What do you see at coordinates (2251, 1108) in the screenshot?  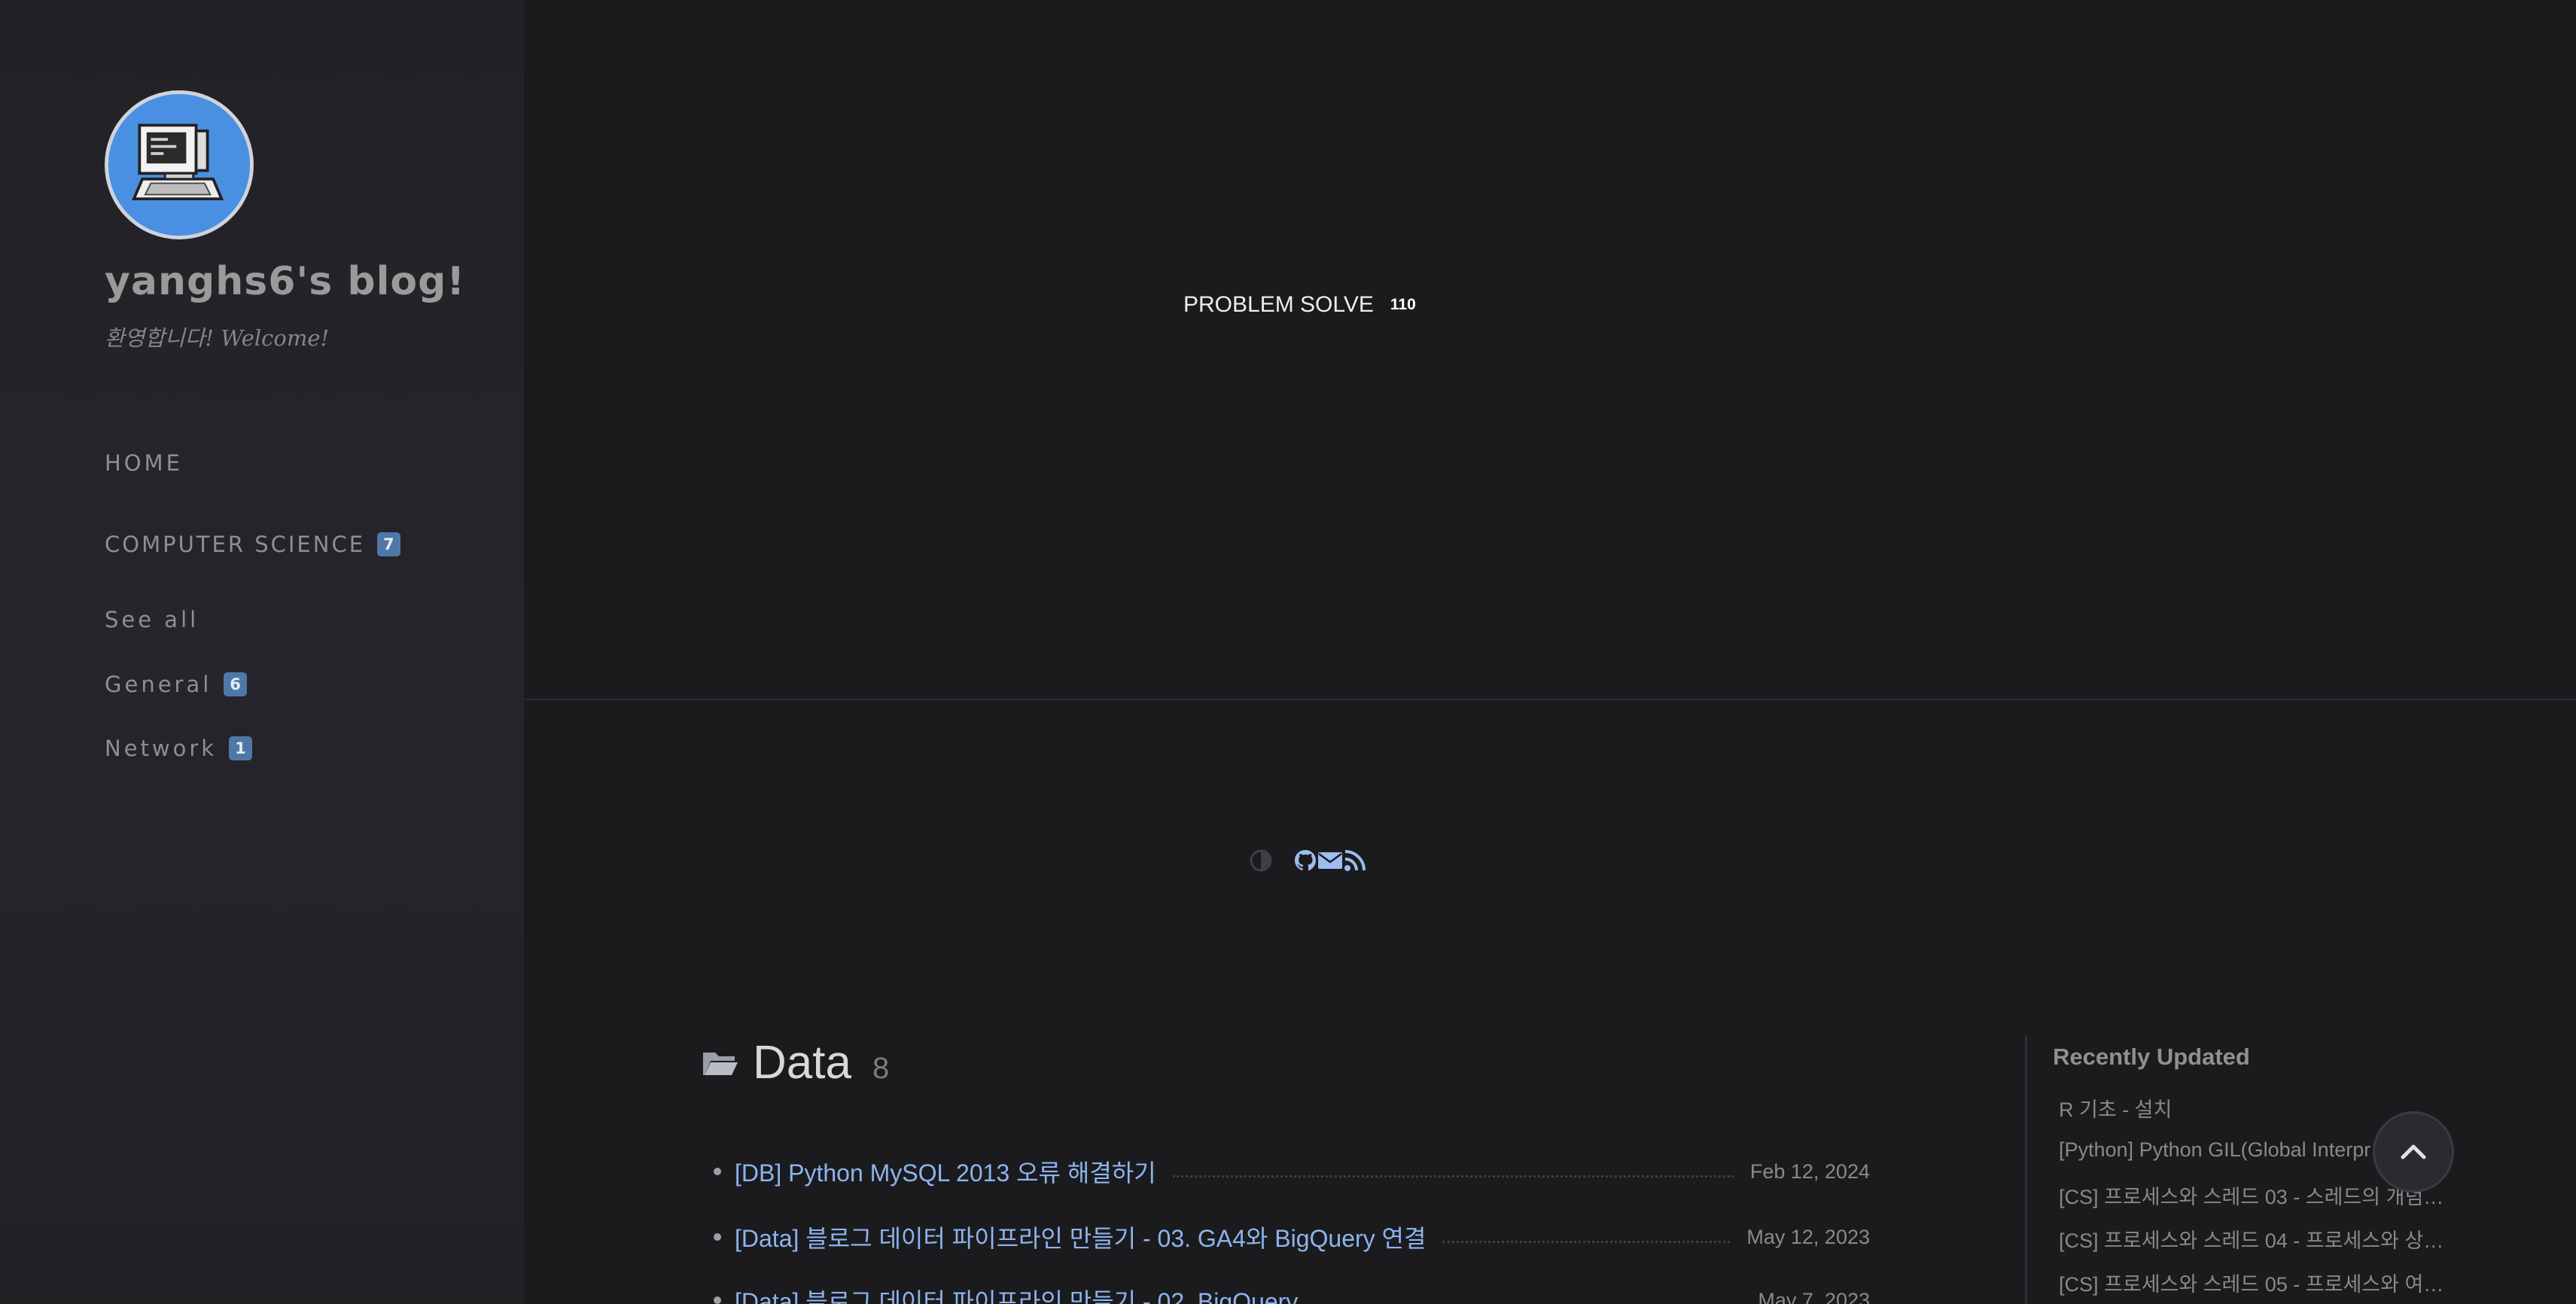 I see `recently-updated-item: R 기초 - 설치` at bounding box center [2251, 1108].